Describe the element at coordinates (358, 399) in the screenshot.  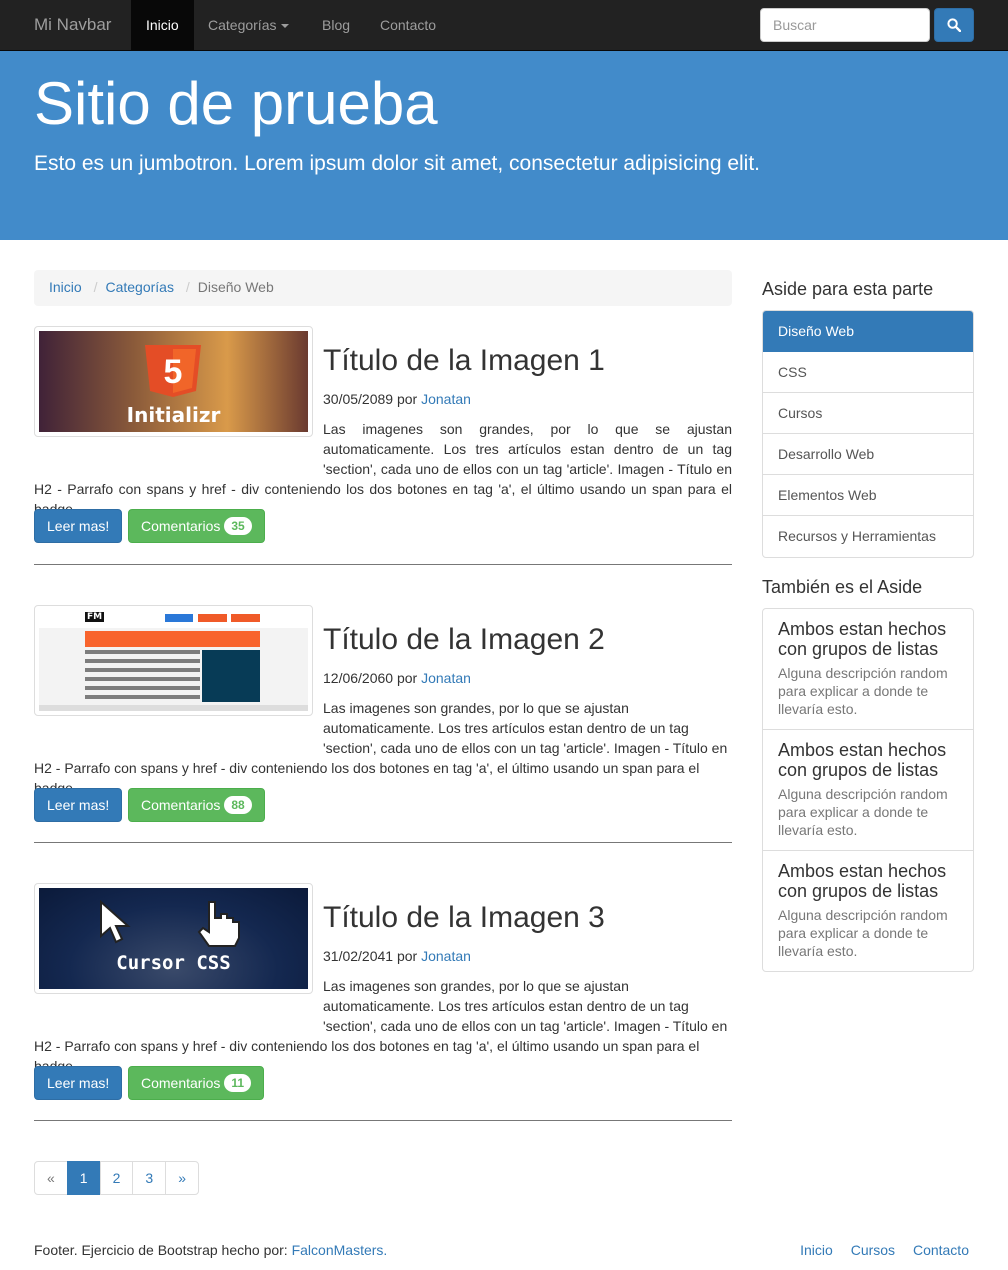
I see `article-date: 30/05/2089` at that location.